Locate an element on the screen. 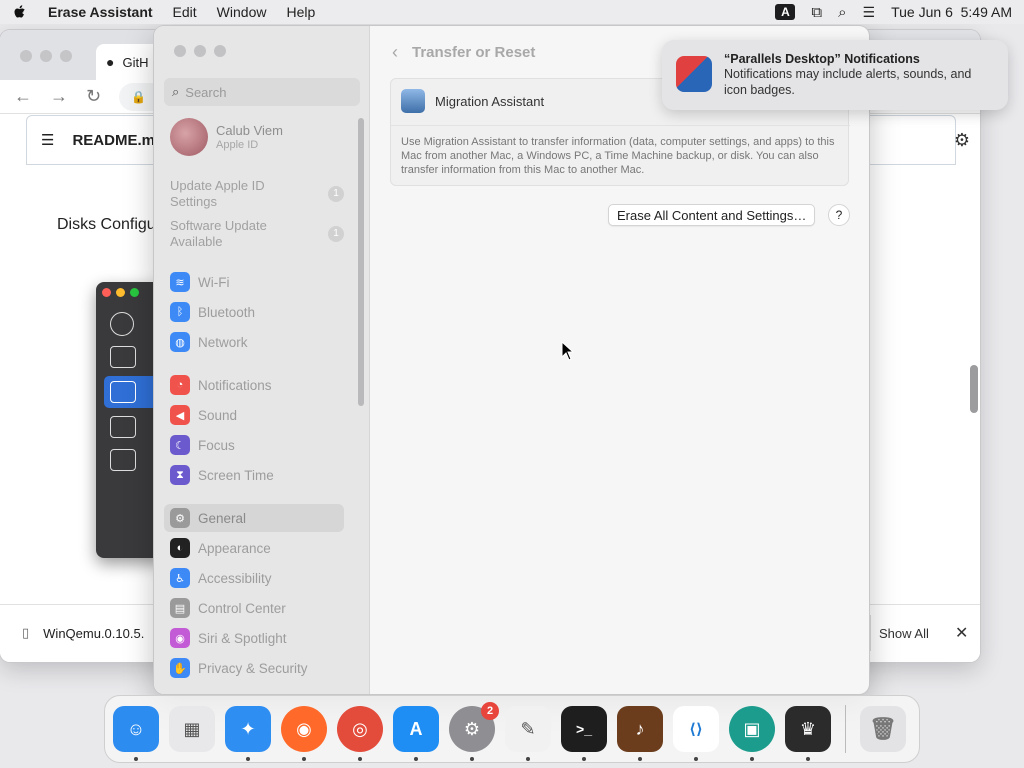 This screenshot has width=1024, height=768. control-center-icon: ☰ is located at coordinates (869, 12).